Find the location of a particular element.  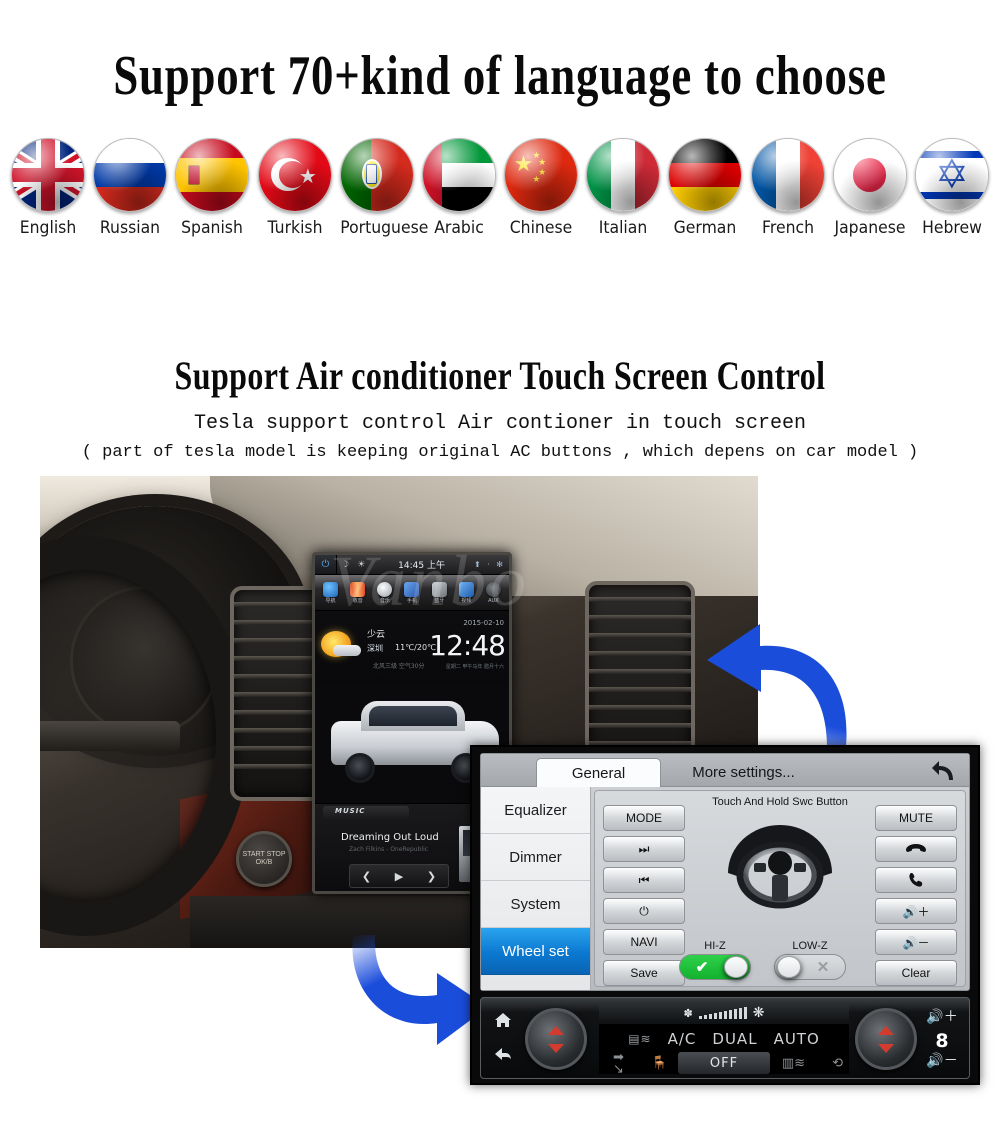

language-label: Japanese is located at coordinates (870, 228).